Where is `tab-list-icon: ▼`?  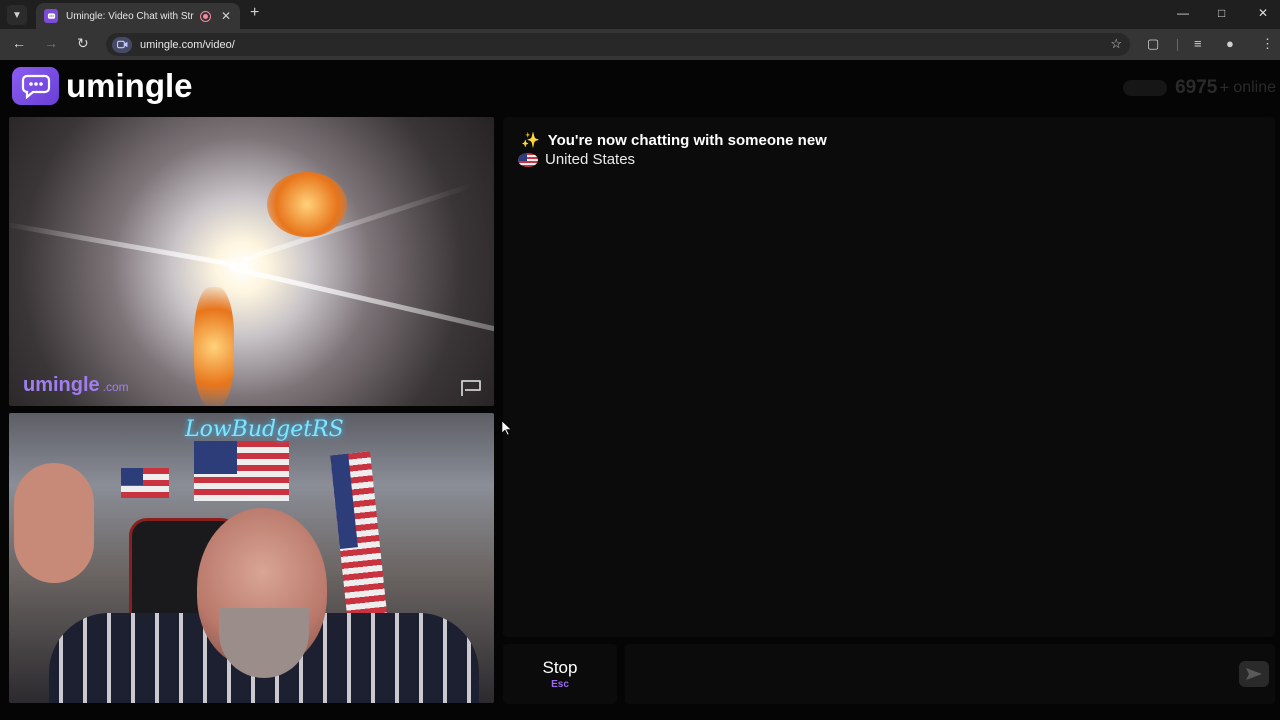
tab-list-icon: ▼ is located at coordinates (17, 15).